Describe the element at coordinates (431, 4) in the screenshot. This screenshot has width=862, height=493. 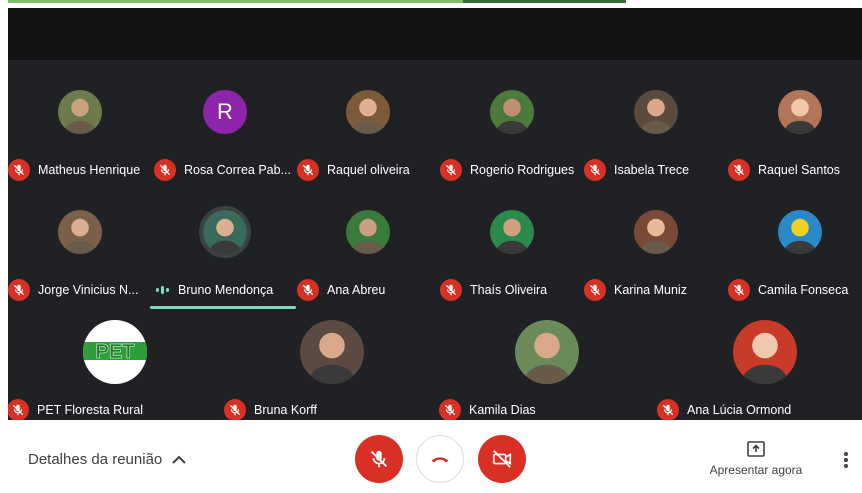
I see `top-edge` at that location.